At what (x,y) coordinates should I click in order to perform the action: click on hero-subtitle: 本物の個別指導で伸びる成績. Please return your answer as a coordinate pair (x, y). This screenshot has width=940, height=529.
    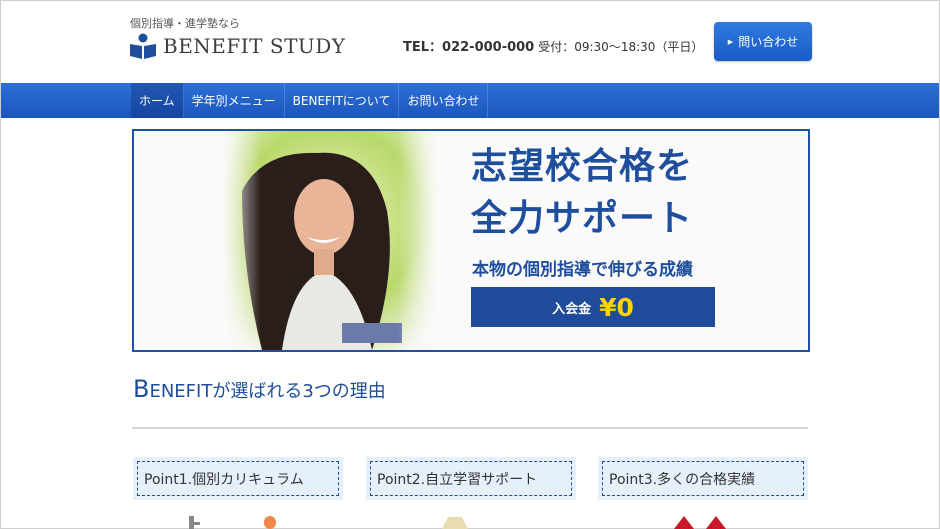
    Looking at the image, I should click on (582, 270).